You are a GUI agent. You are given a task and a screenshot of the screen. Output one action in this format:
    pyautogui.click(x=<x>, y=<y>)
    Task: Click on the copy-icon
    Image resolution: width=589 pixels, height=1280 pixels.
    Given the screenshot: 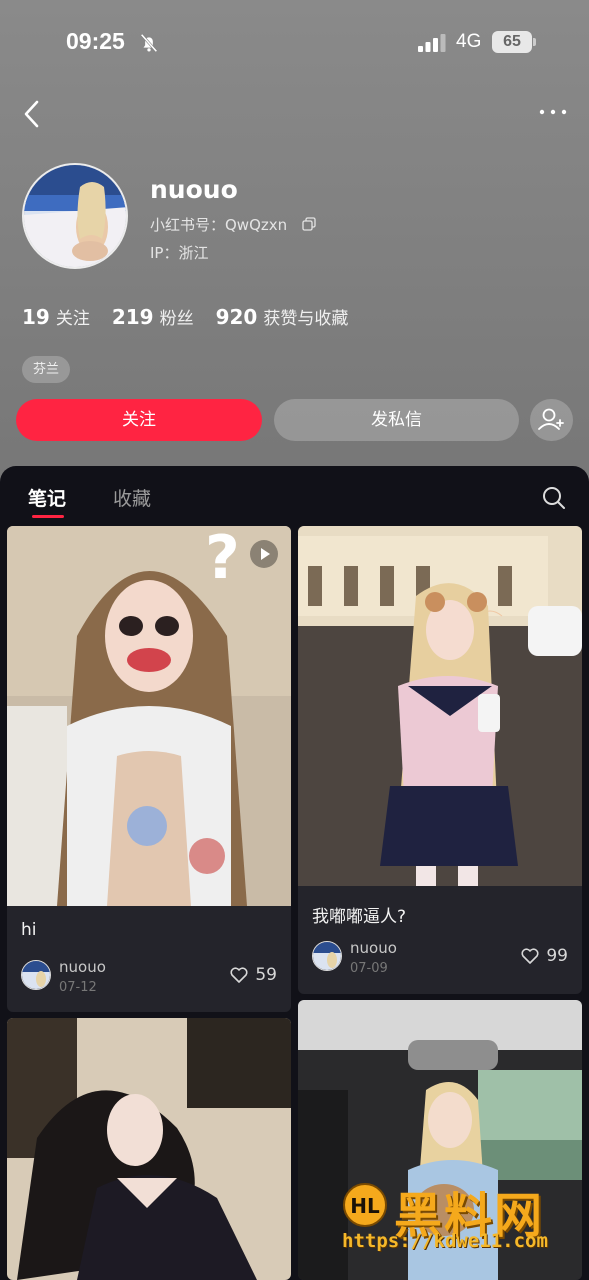 What is the action you would take?
    pyautogui.click(x=309, y=224)
    